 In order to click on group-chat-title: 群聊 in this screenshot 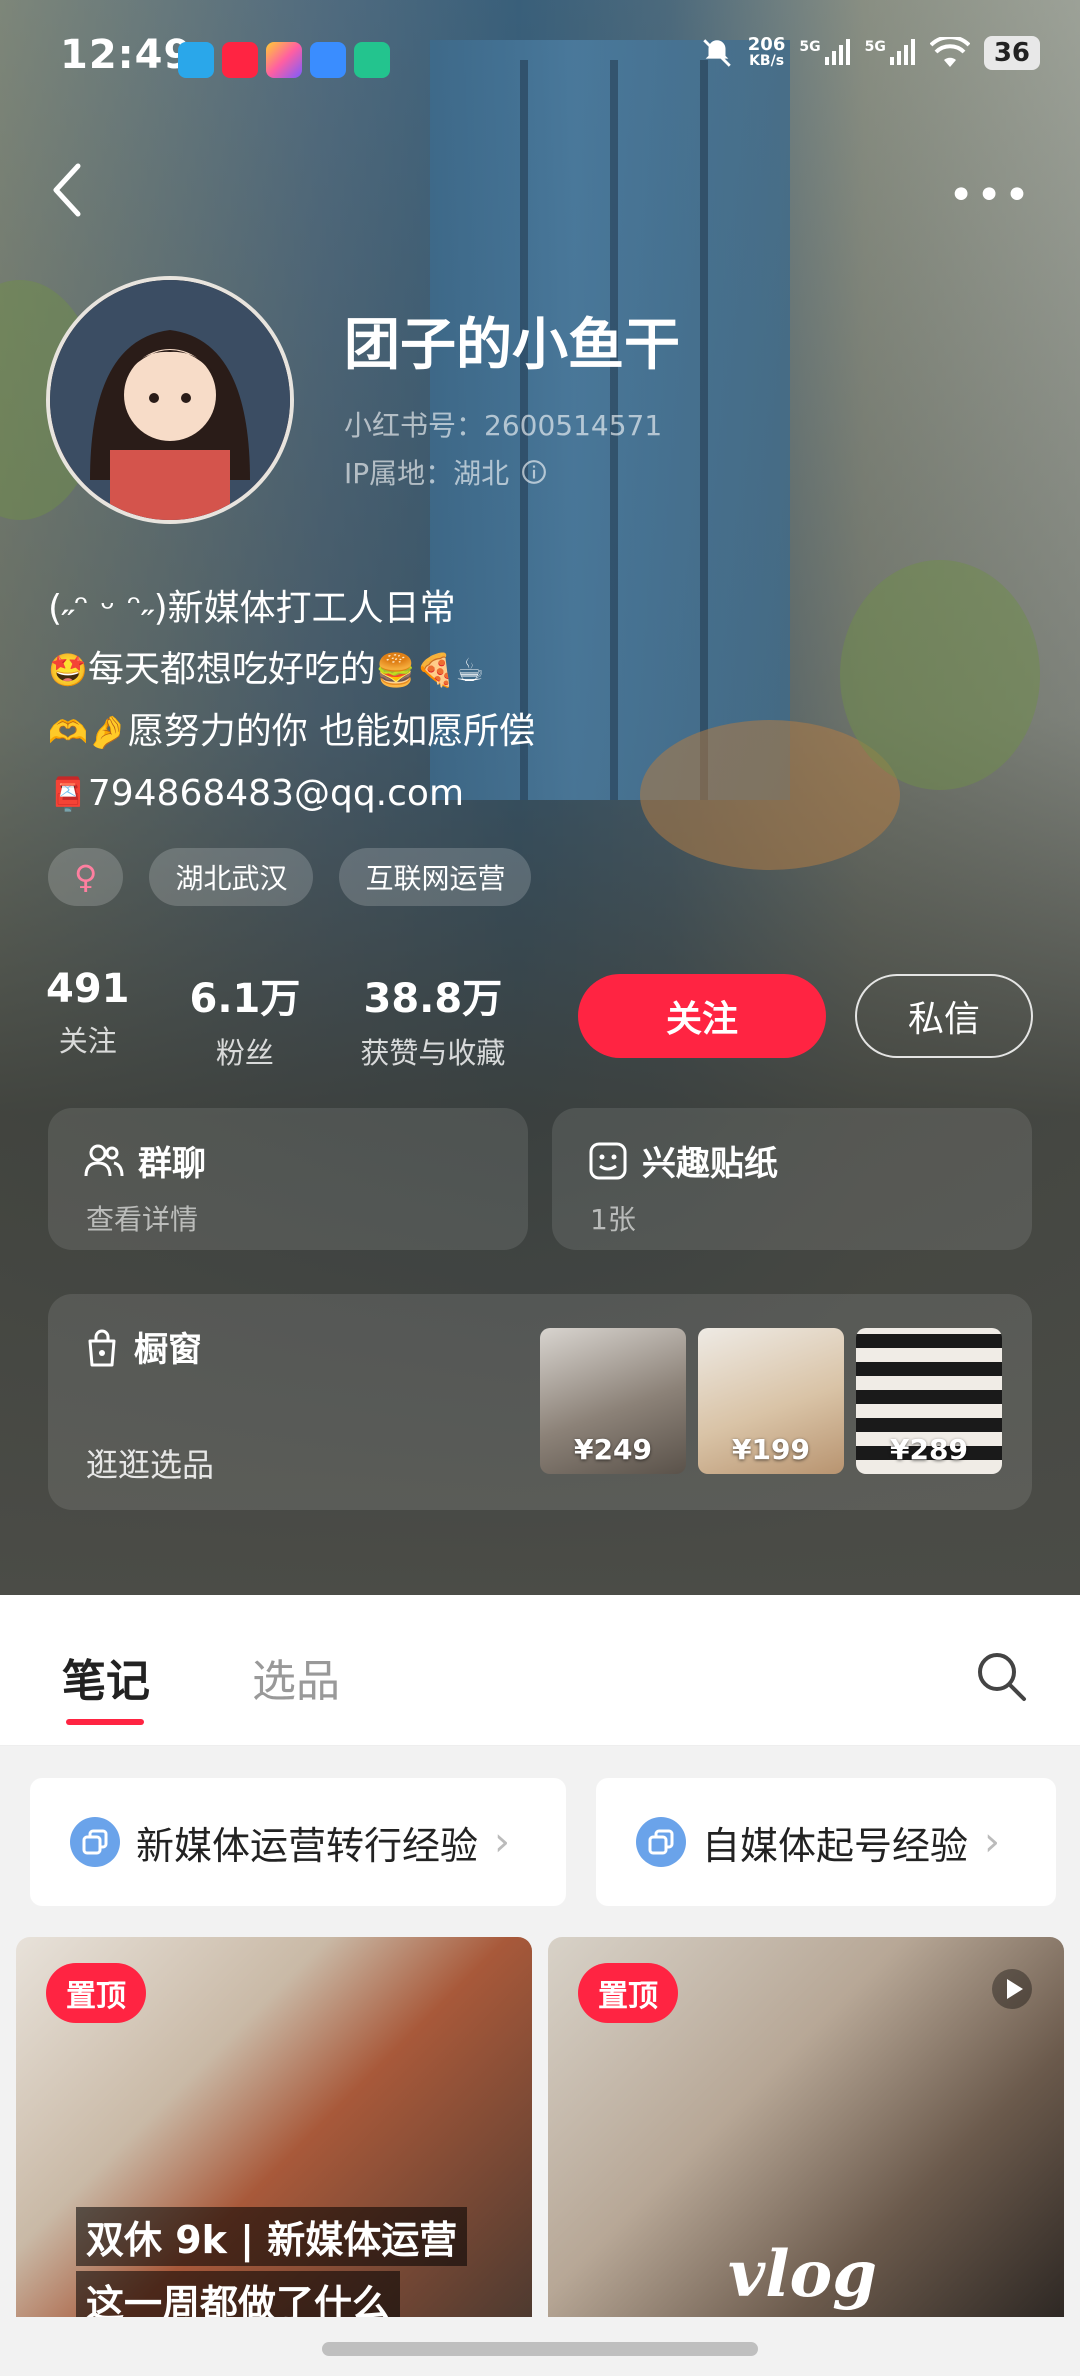, I will do `click(145, 1160)`.